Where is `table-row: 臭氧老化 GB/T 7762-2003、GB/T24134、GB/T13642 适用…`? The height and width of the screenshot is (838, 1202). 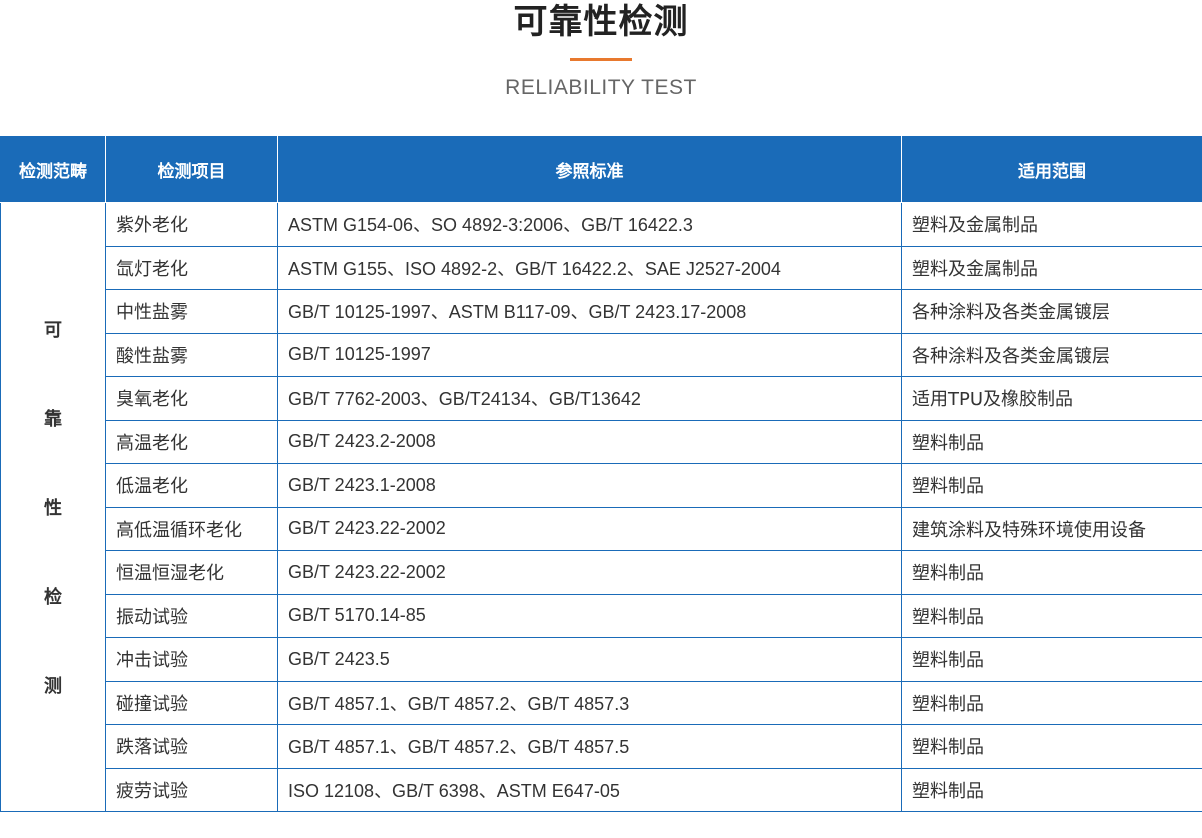
table-row: 臭氧老化 GB/T 7762-2003、GB/T24134、GB/T13642 适用… is located at coordinates (601, 398).